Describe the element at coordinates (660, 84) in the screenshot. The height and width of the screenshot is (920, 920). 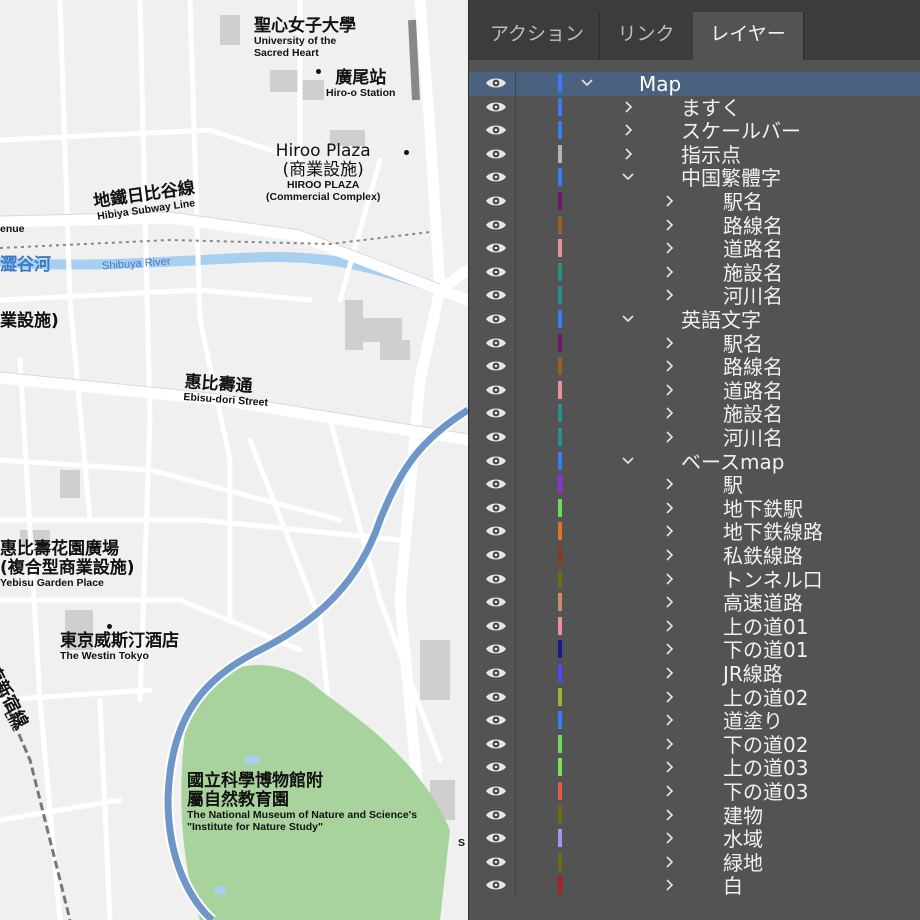
I see `layer-name: Map` at that location.